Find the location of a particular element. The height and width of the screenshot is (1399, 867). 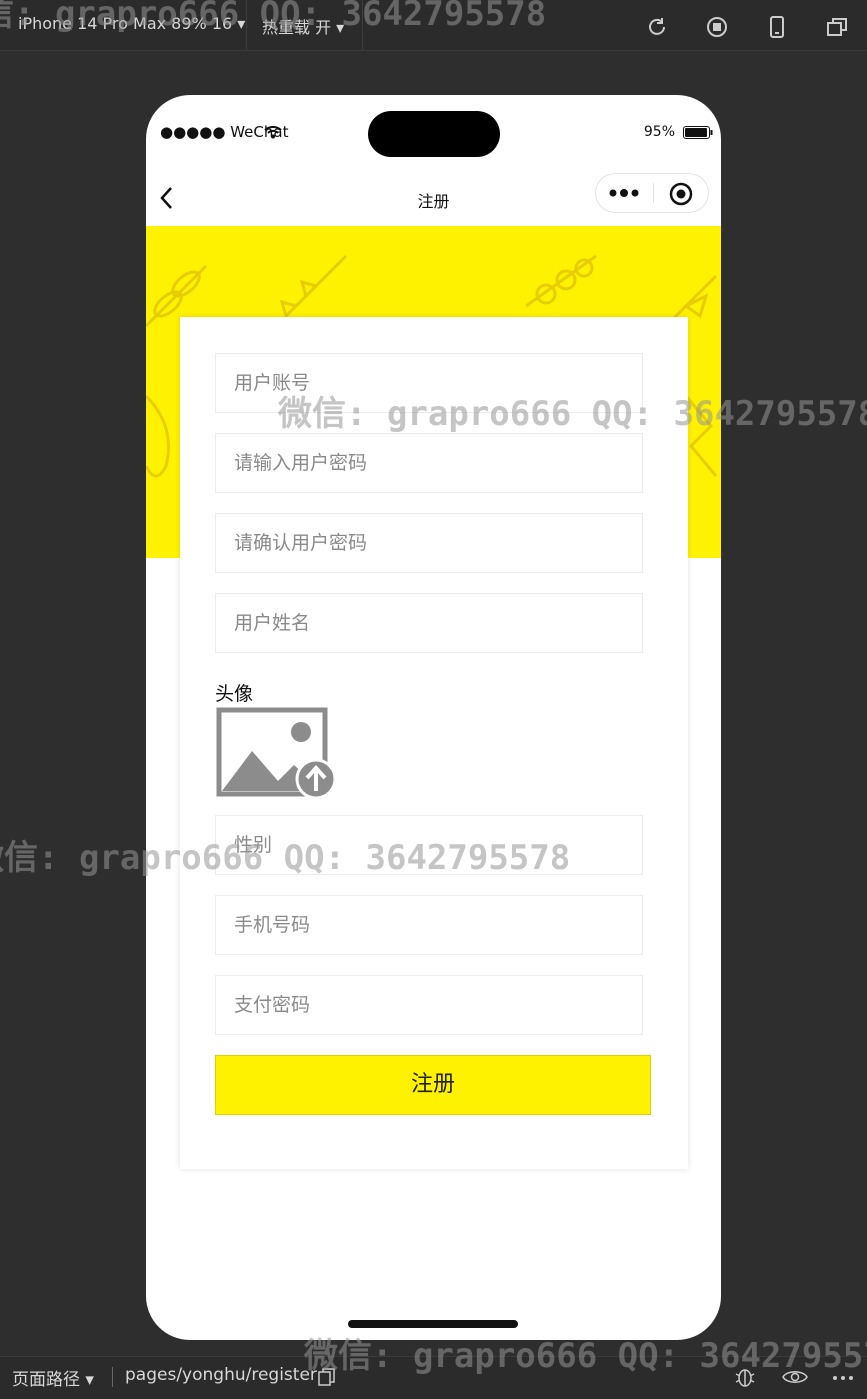

register-button: 注册 is located at coordinates (433, 1085).